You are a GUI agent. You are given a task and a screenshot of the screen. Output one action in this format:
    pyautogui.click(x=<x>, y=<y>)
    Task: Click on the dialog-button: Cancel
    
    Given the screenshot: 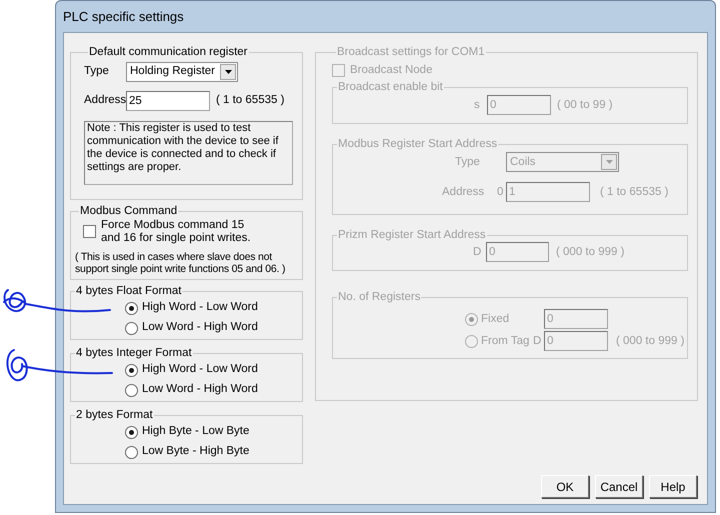 What is the action you would take?
    pyautogui.click(x=619, y=486)
    